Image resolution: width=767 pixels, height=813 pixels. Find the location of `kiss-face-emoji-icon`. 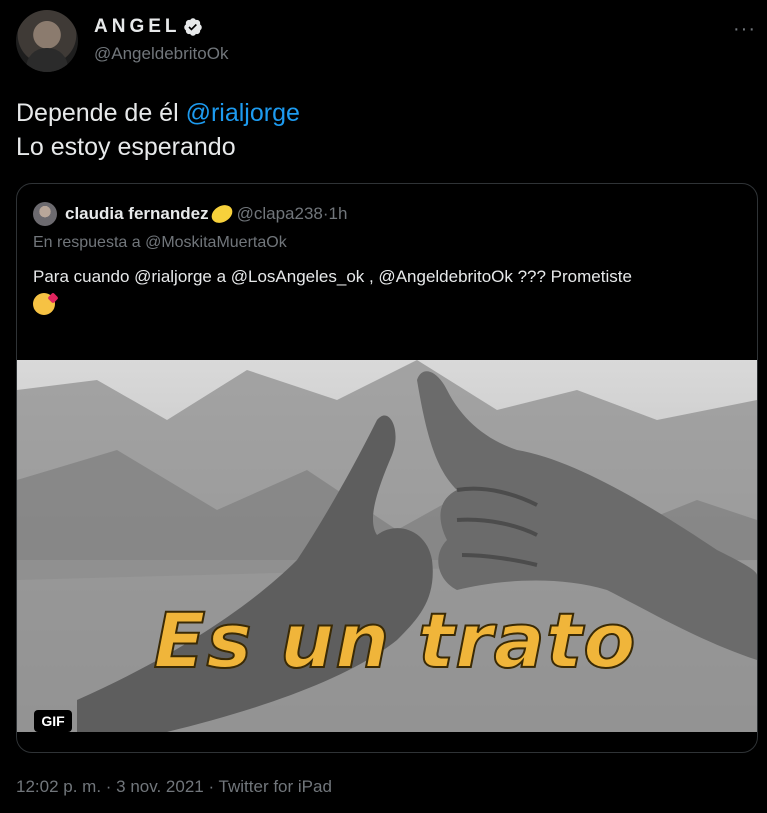

kiss-face-emoji-icon is located at coordinates (44, 303).